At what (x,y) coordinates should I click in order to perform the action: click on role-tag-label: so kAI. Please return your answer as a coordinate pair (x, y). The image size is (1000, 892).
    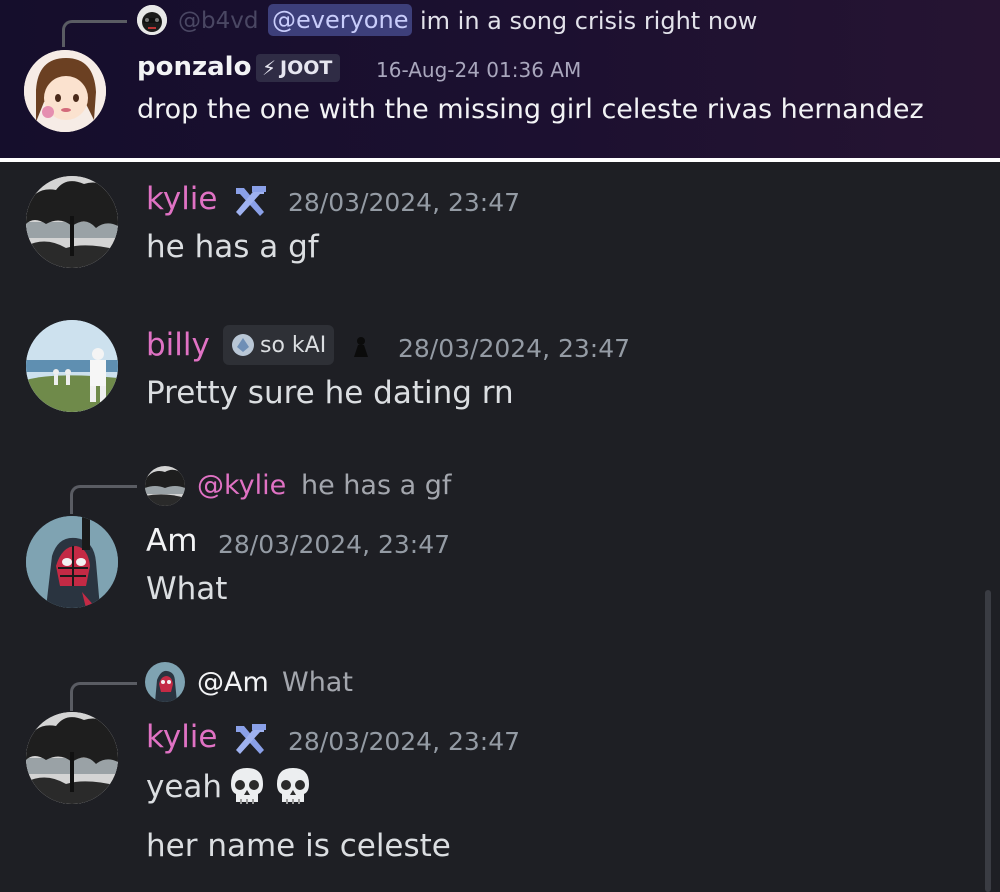
    Looking at the image, I should click on (293, 345).